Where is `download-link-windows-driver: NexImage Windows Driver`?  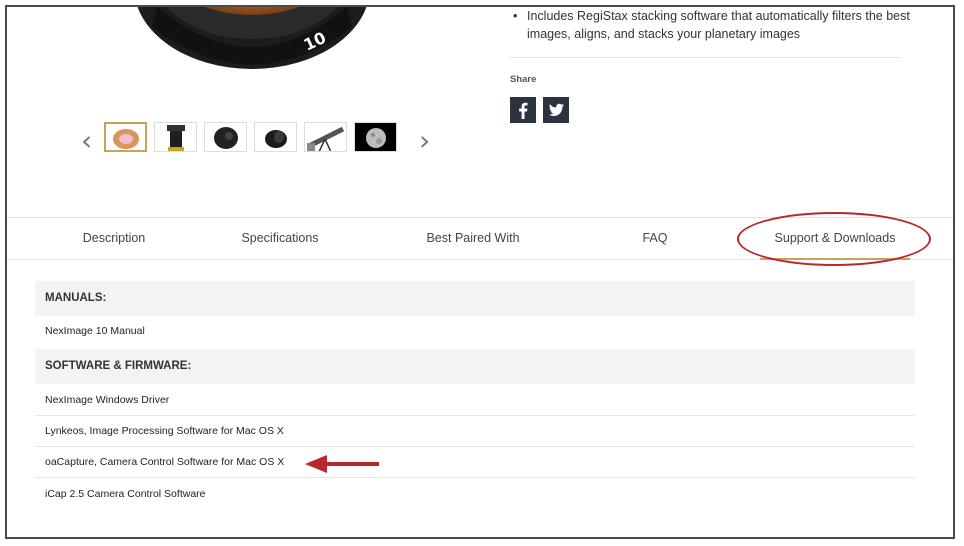 download-link-windows-driver: NexImage Windows Driver is located at coordinates (475, 400).